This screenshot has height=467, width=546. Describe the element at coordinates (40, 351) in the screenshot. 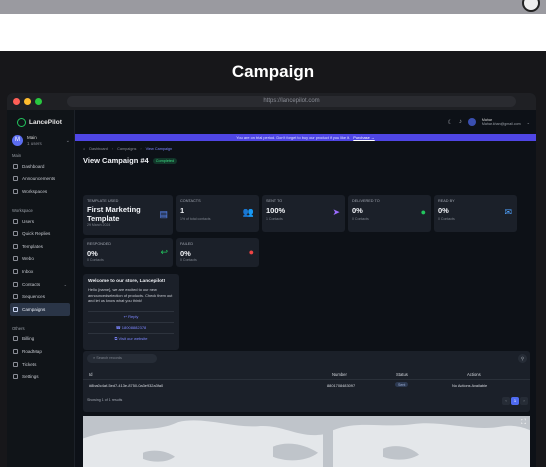

I see `sidebar-item-roadmap: RoadMap` at that location.